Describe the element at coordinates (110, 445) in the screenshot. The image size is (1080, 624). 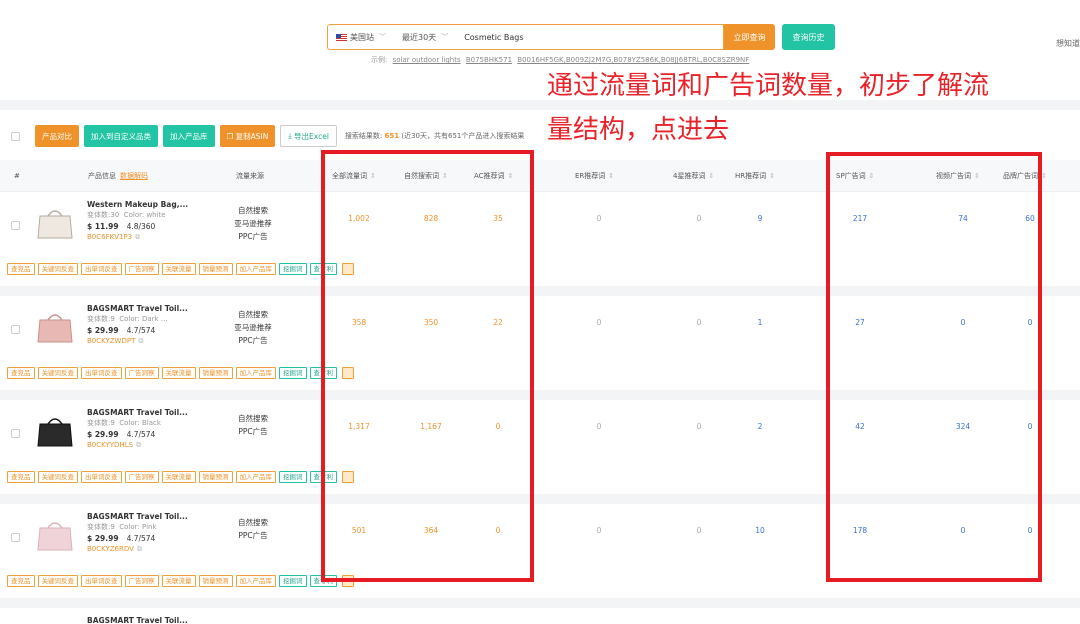
I see `asin-text: B0CKYYDHLS` at that location.